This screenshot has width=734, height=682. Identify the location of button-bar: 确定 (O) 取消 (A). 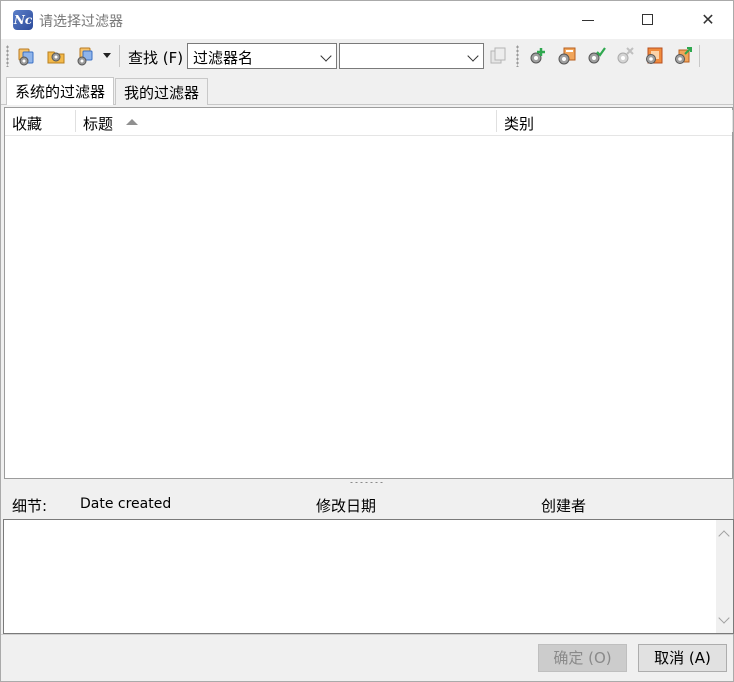
(367, 657).